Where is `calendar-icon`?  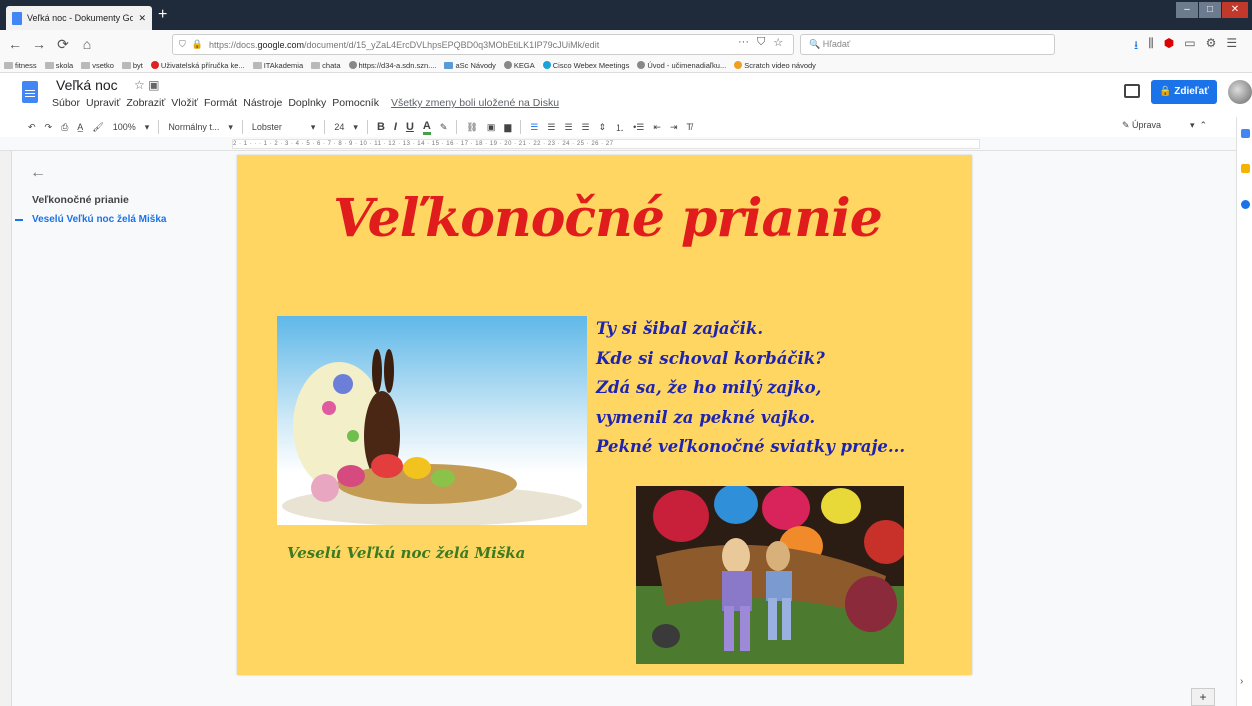 calendar-icon is located at coordinates (1245, 133).